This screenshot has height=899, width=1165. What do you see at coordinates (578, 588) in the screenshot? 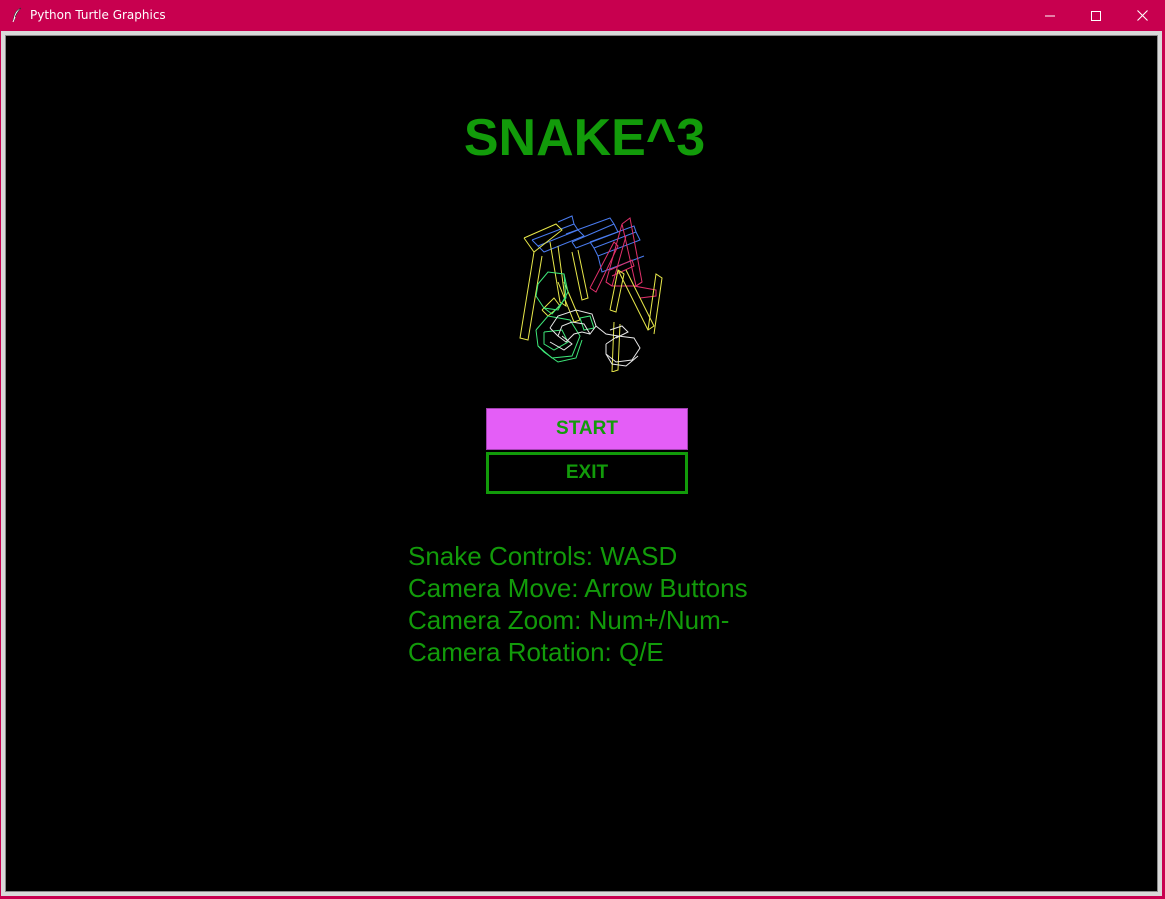
I see `controls-line-camera-move: Camera Move: Arrow Buttons` at bounding box center [578, 588].